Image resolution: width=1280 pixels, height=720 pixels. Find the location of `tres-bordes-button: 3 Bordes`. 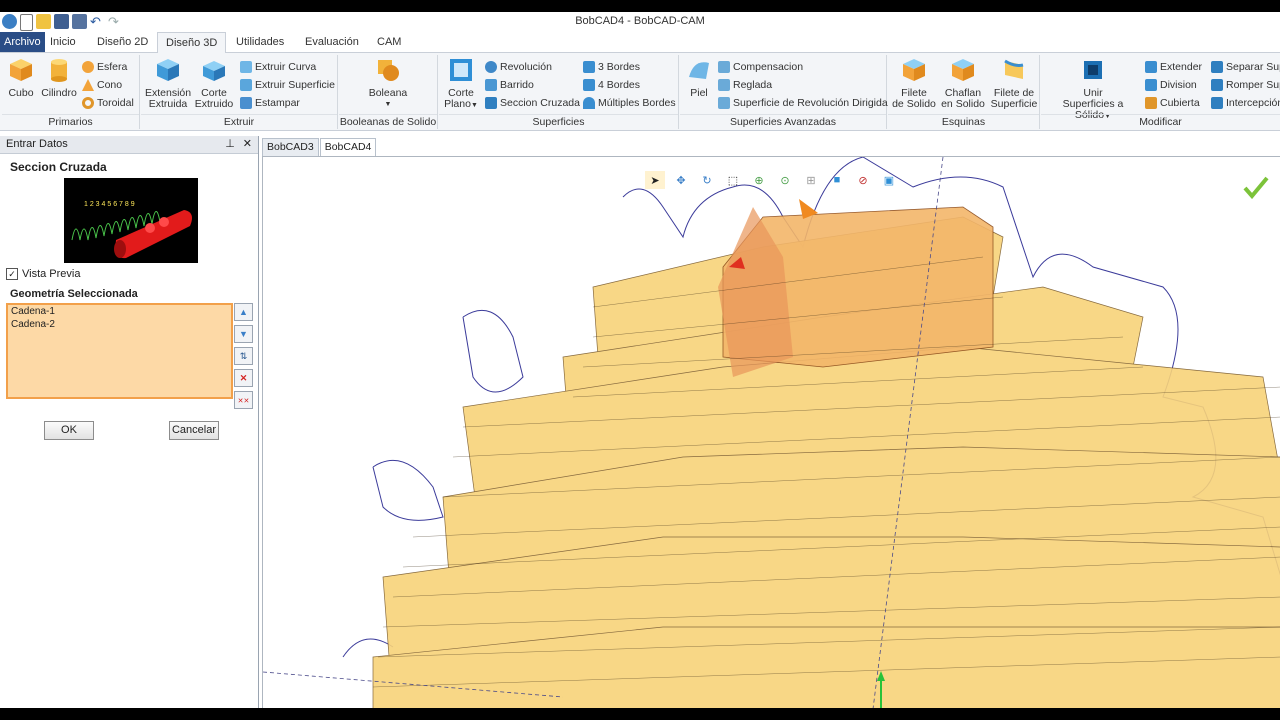

tres-bordes-button: 3 Bordes is located at coordinates (611, 67).